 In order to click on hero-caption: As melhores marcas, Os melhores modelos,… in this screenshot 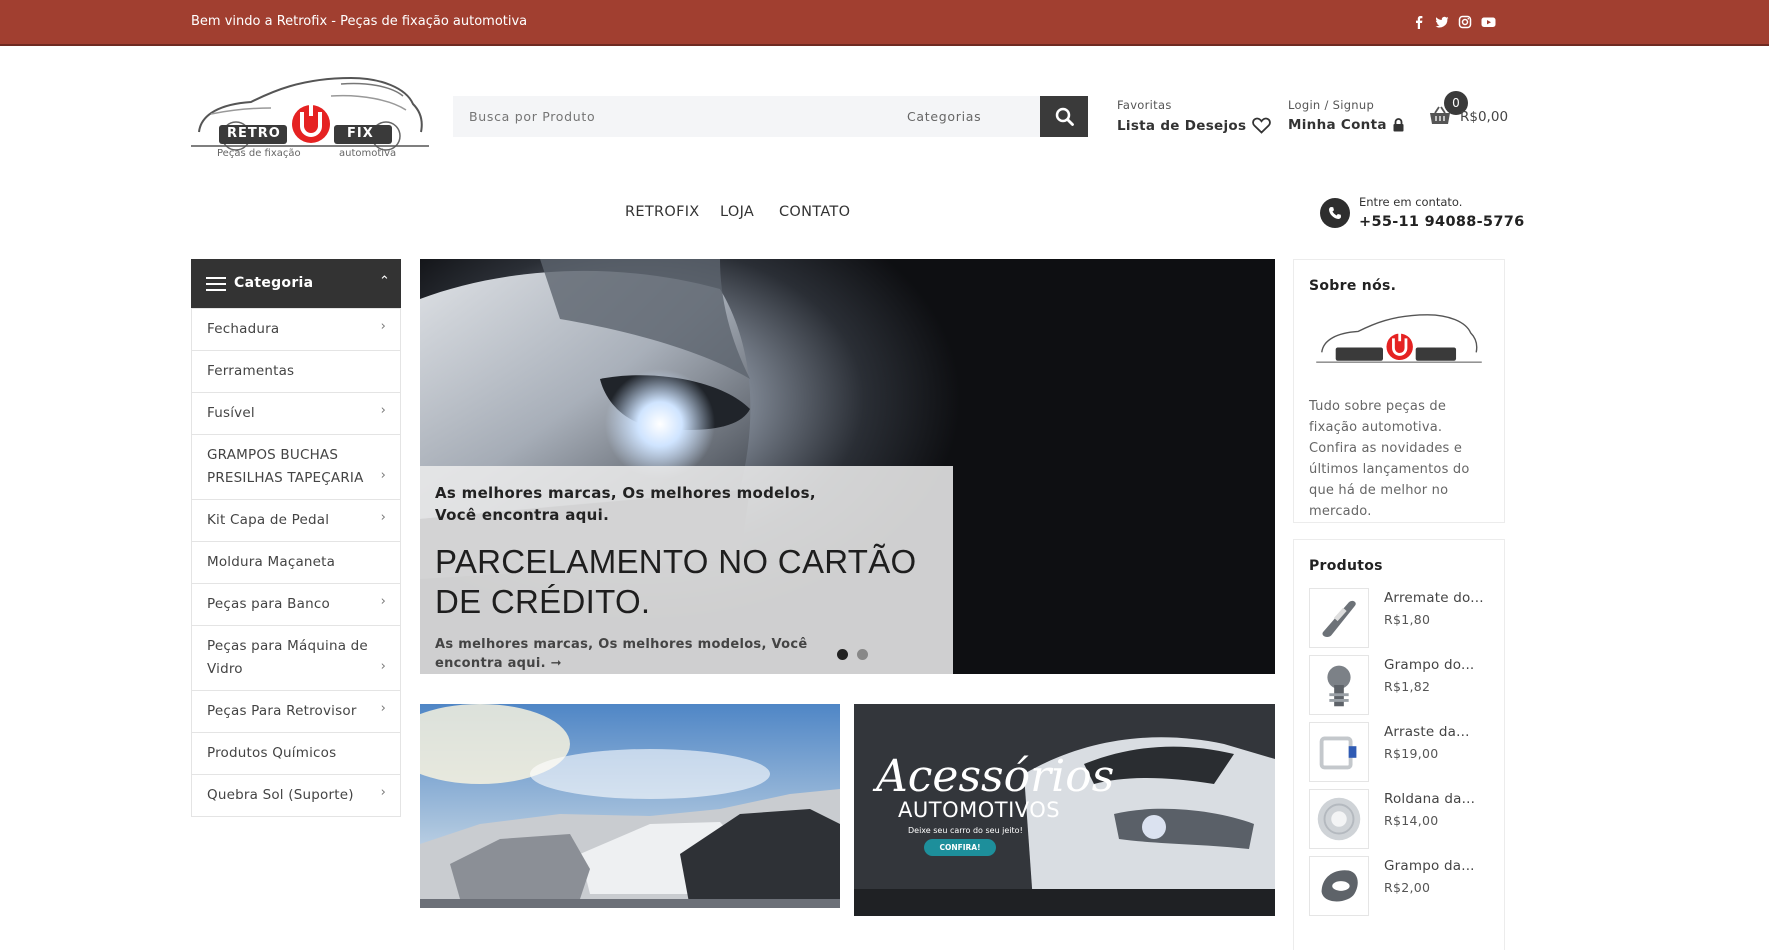, I will do `click(686, 570)`.